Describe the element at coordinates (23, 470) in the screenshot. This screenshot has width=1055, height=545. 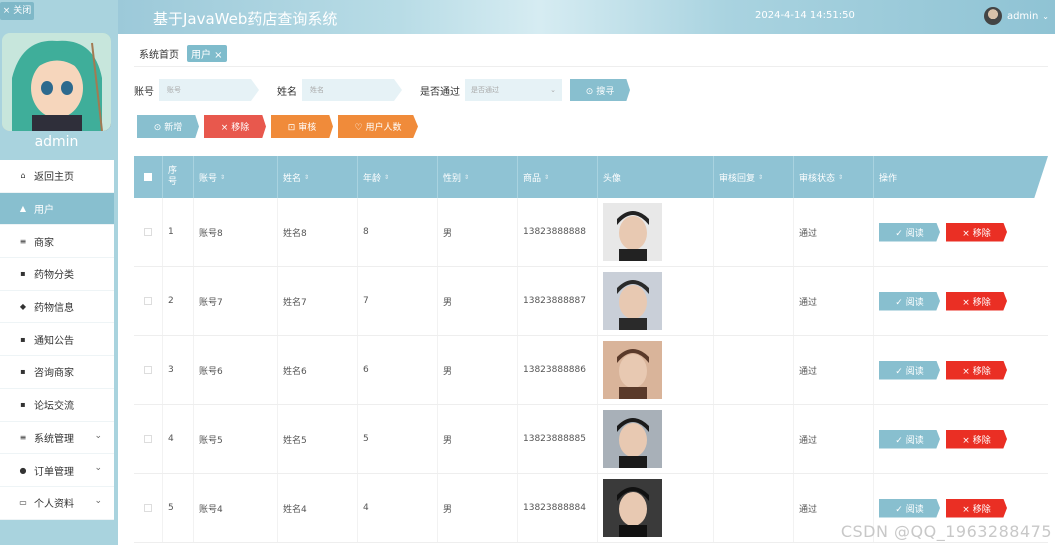
I see `menu-icon: ●` at that location.